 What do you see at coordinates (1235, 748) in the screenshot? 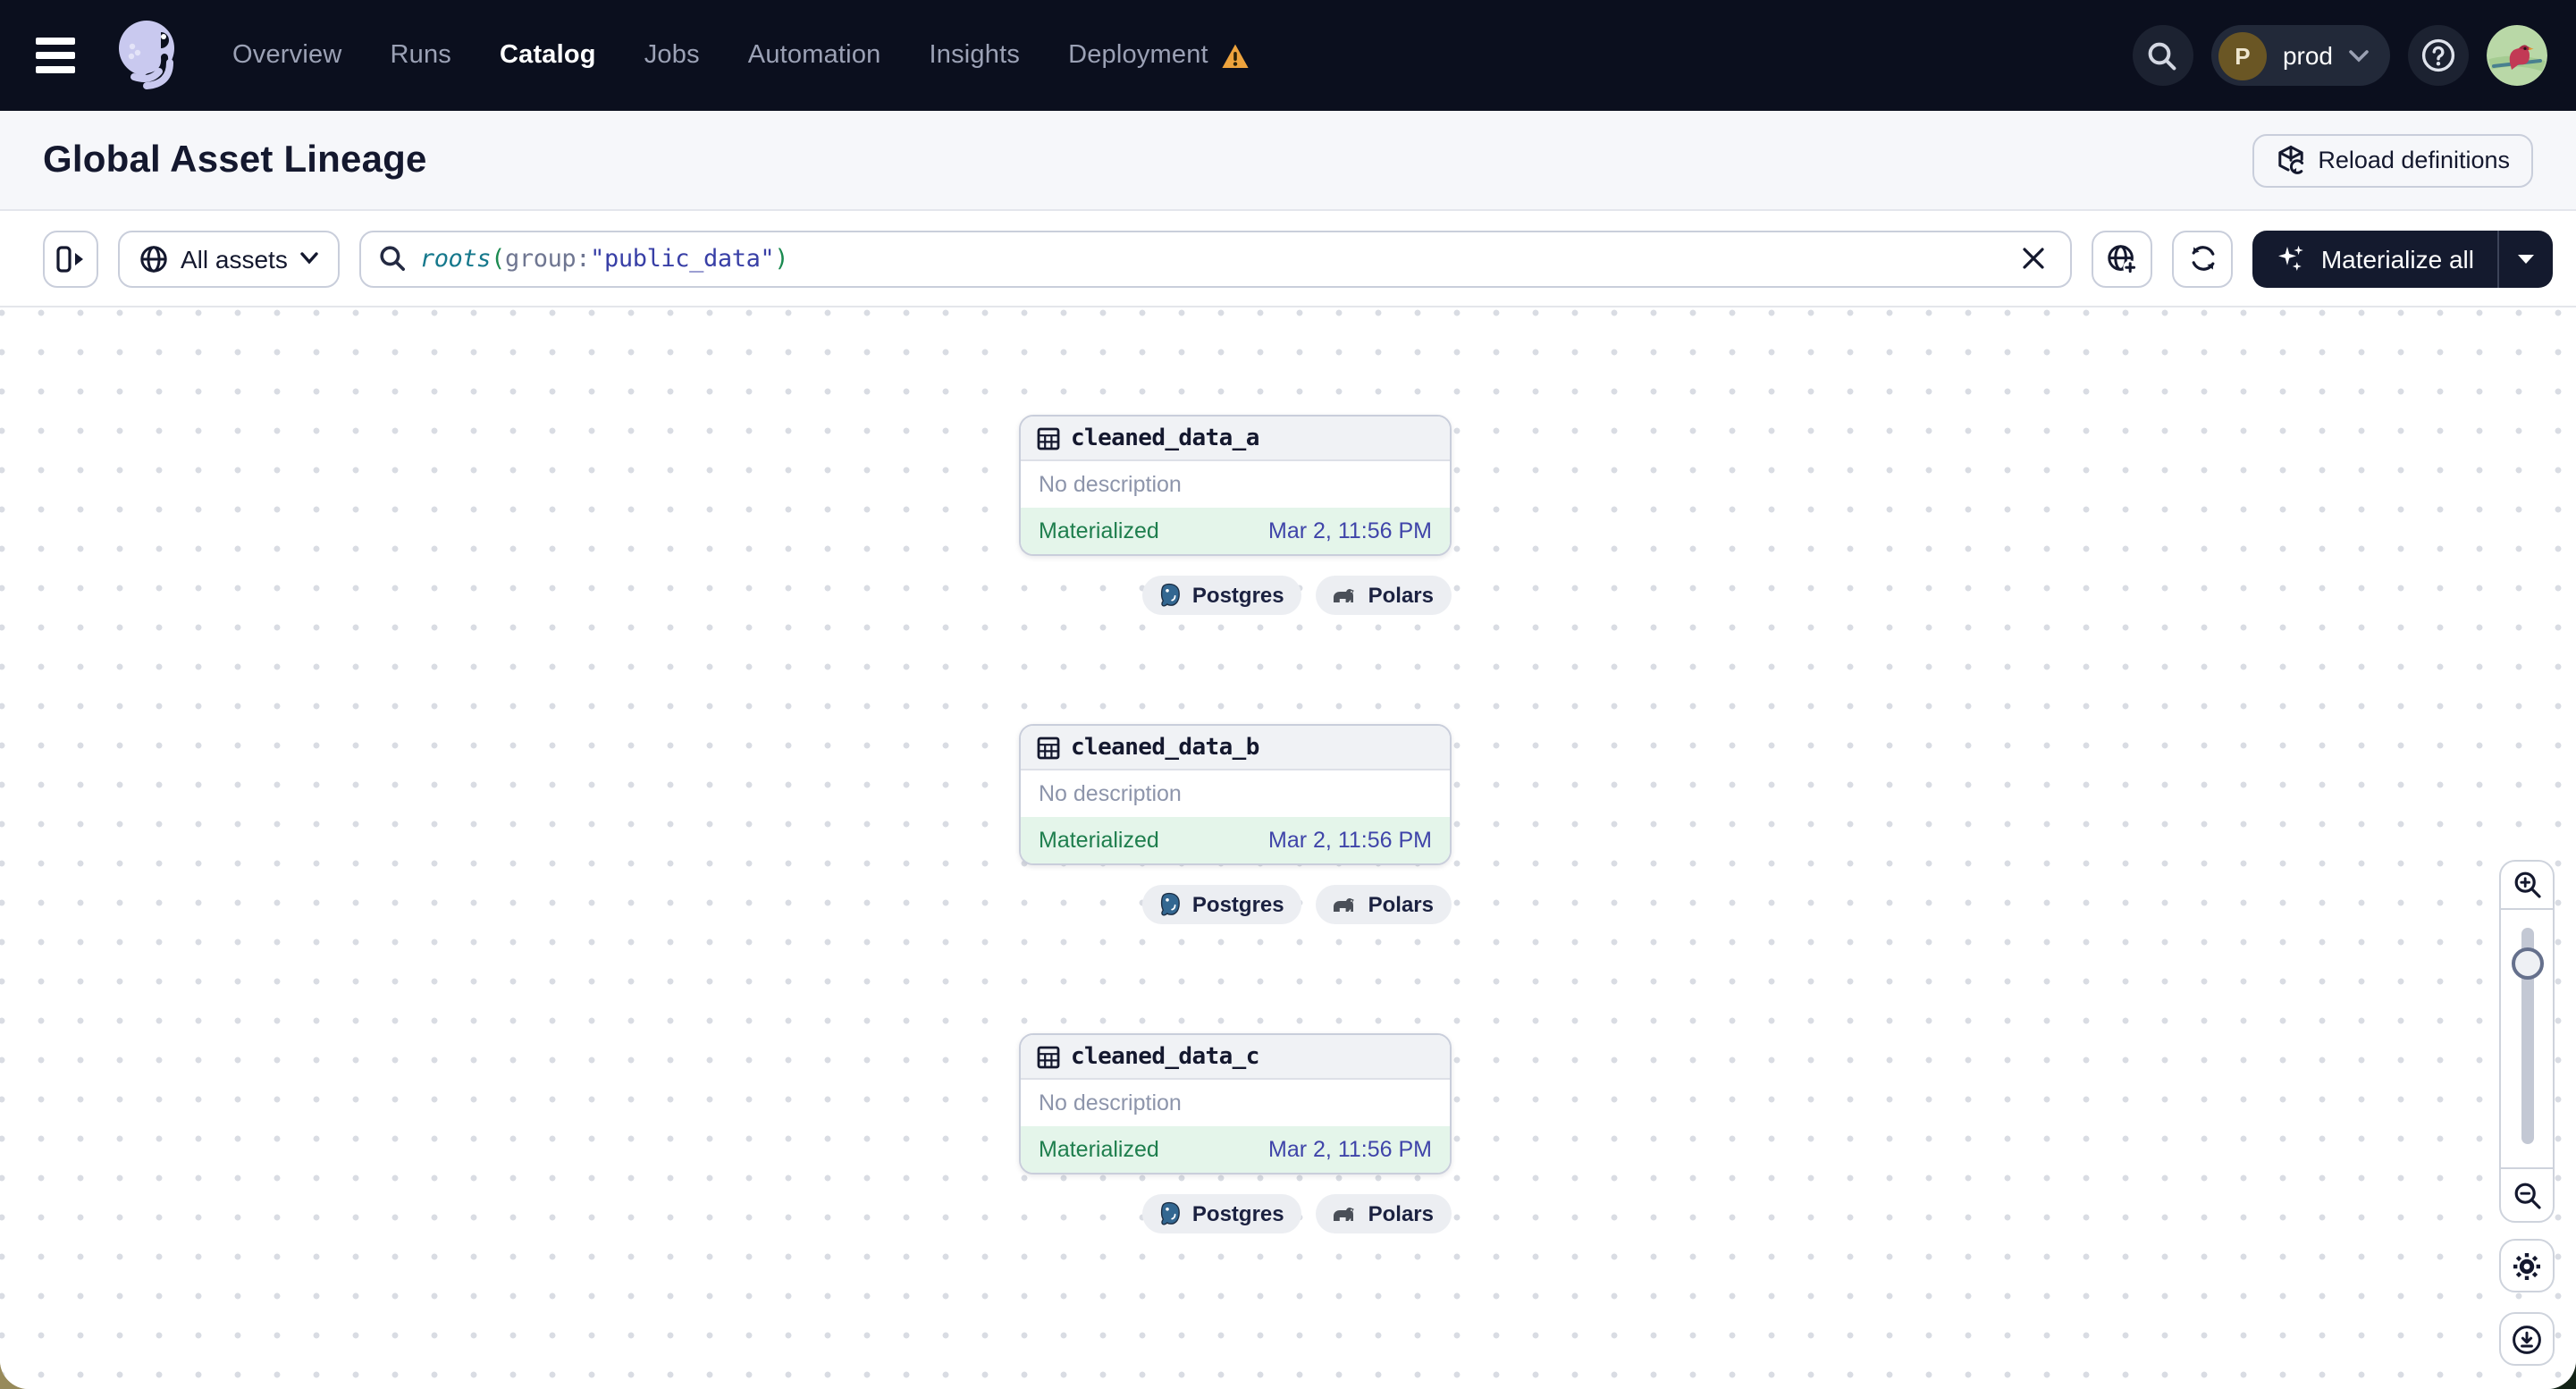
I see `asset-card-header: cleaned_data_b` at bounding box center [1235, 748].